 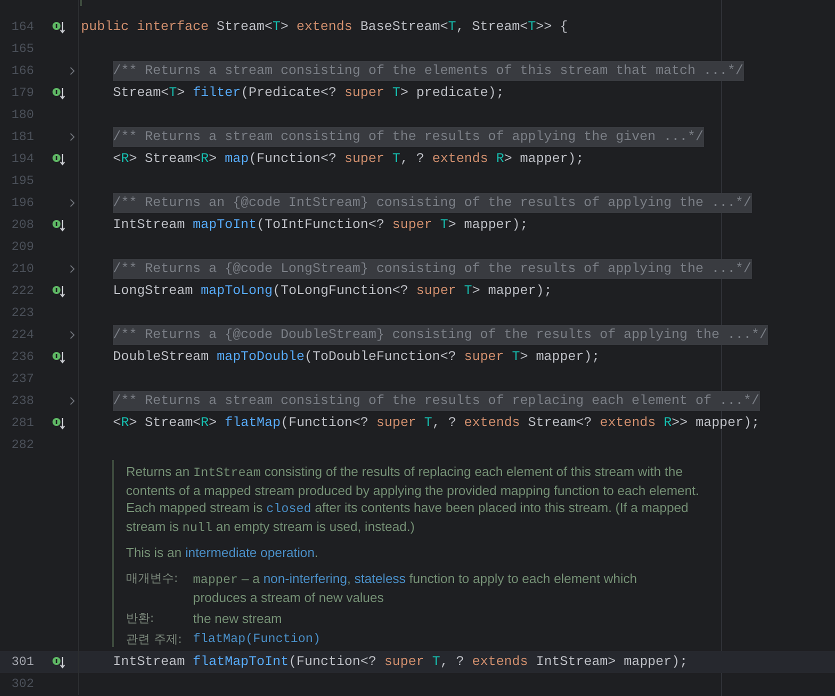 I want to click on code-line: <R> Stream<R> flatMap(Function<? super T, ? extends Stream<? extends R>> mapper);, so click(x=436, y=423).